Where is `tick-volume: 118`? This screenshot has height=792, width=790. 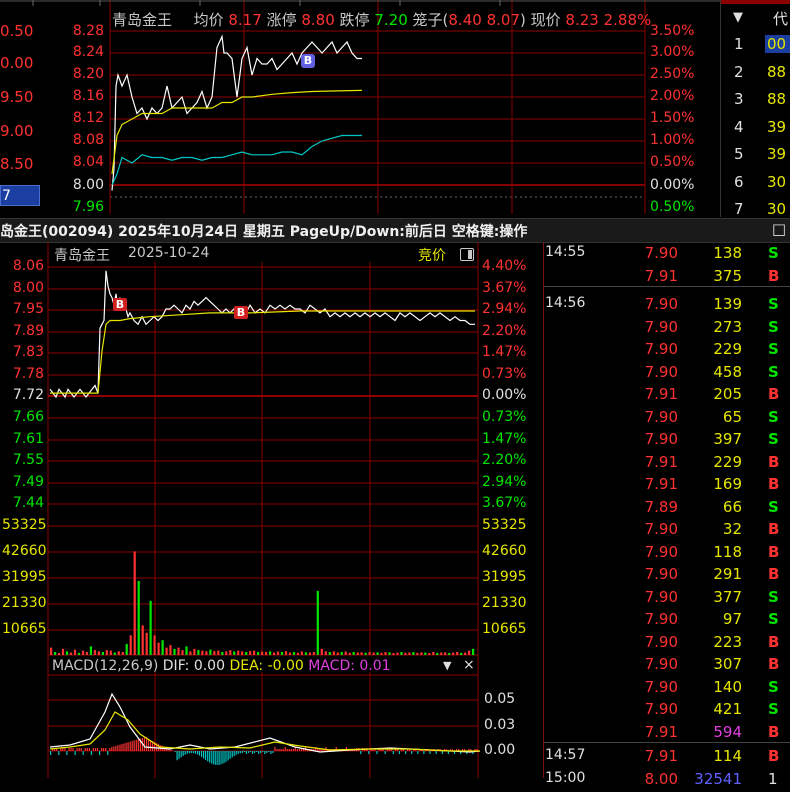 tick-volume: 118 is located at coordinates (727, 551).